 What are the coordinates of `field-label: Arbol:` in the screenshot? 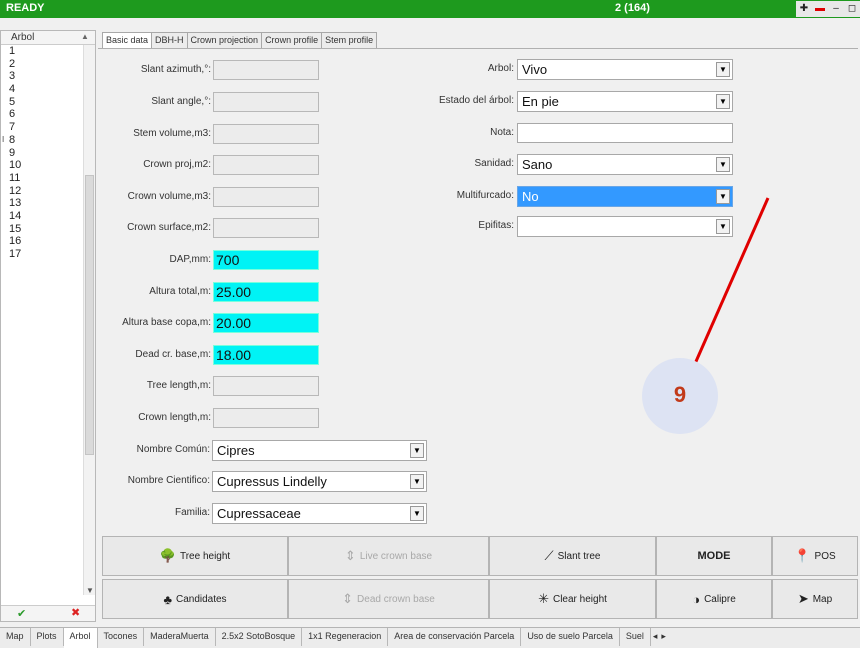 It's located at (500, 68).